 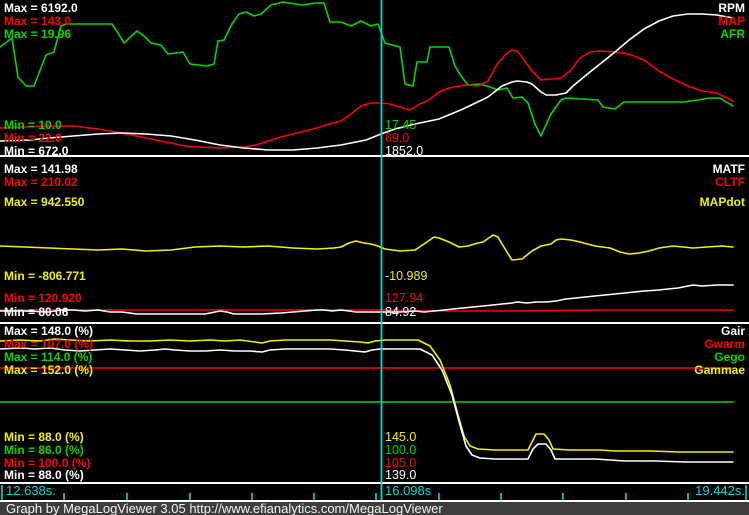 What do you see at coordinates (720, 490) in the screenshot?
I see `time-end-label: 19.442s.` at bounding box center [720, 490].